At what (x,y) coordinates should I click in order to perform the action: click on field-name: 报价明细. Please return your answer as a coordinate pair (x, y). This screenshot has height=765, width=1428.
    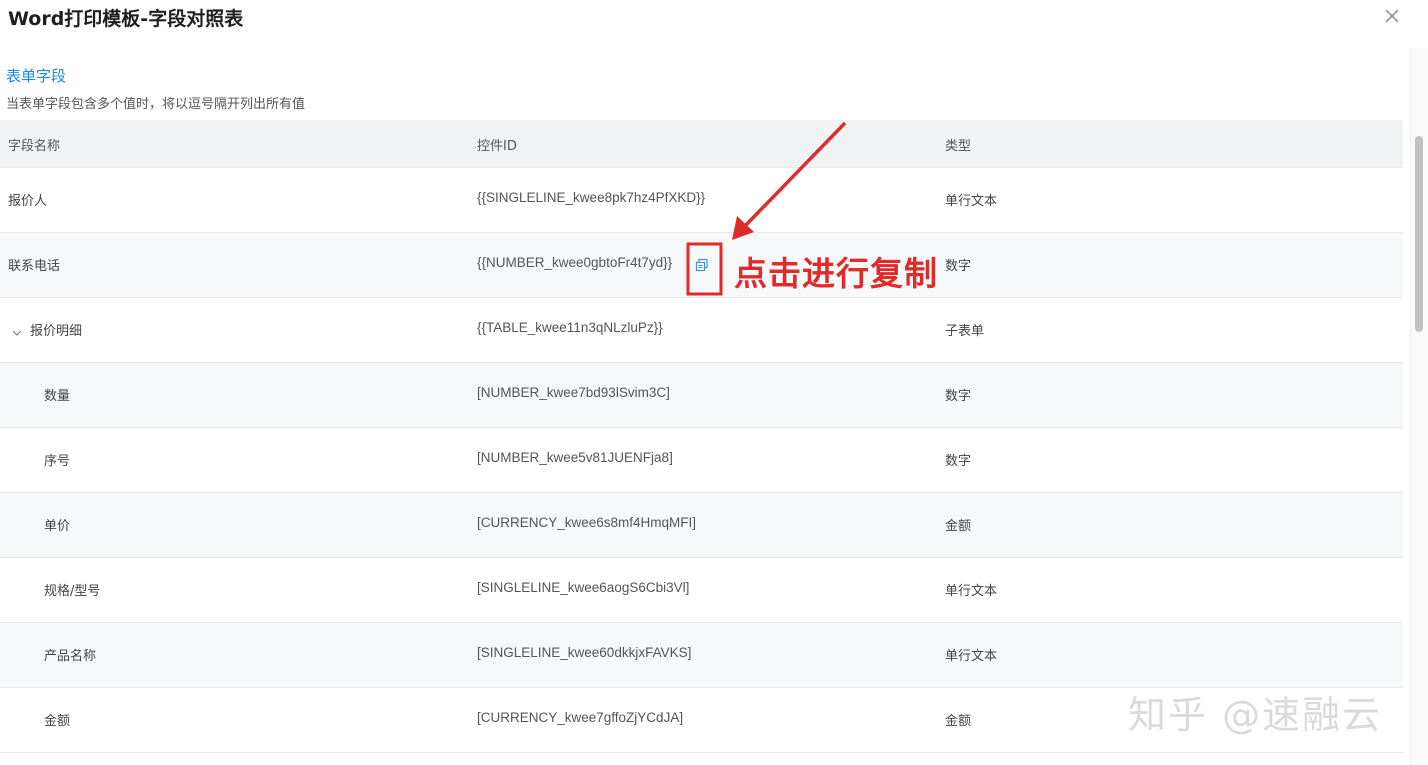
    Looking at the image, I should click on (56, 331).